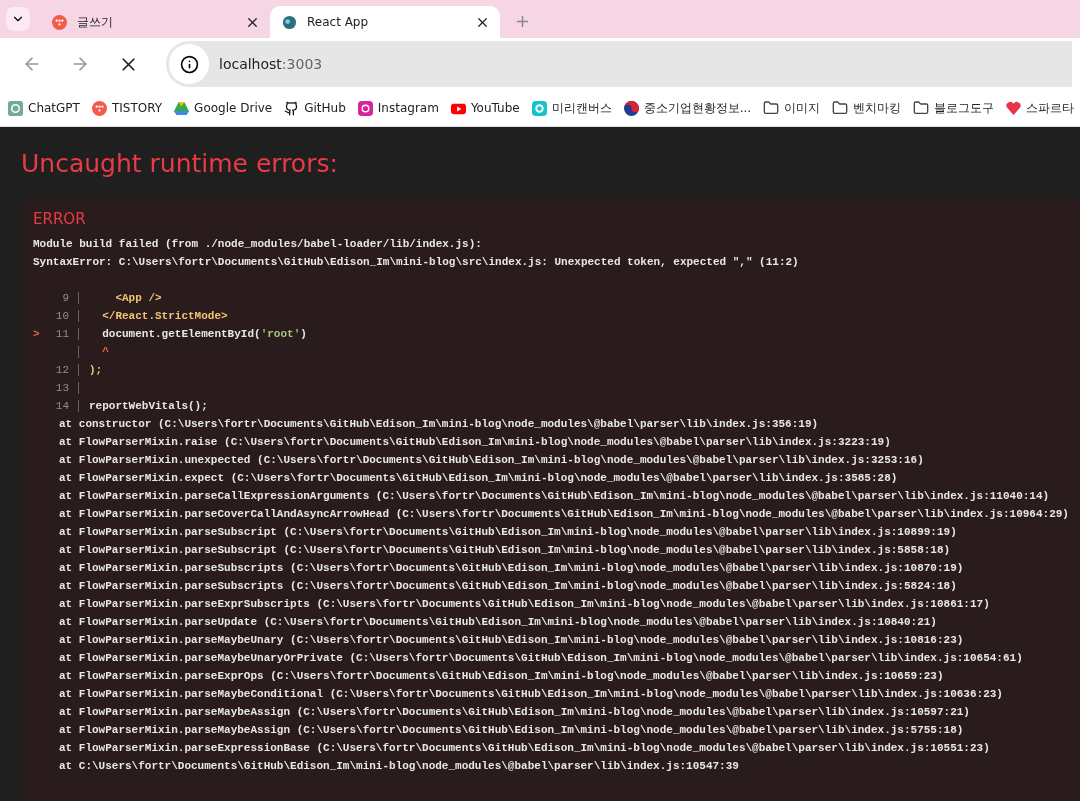 The width and height of the screenshot is (1080, 801). Describe the element at coordinates (501, 676) in the screenshot. I see `stack-trace-line: at FlowParserMixin.parseExprOps (C:\Users\fortr\Documents\GitHub\Edison_Im\mini-blog\node_modules\@babel\parser\lib\index.js:10659:23)` at that location.